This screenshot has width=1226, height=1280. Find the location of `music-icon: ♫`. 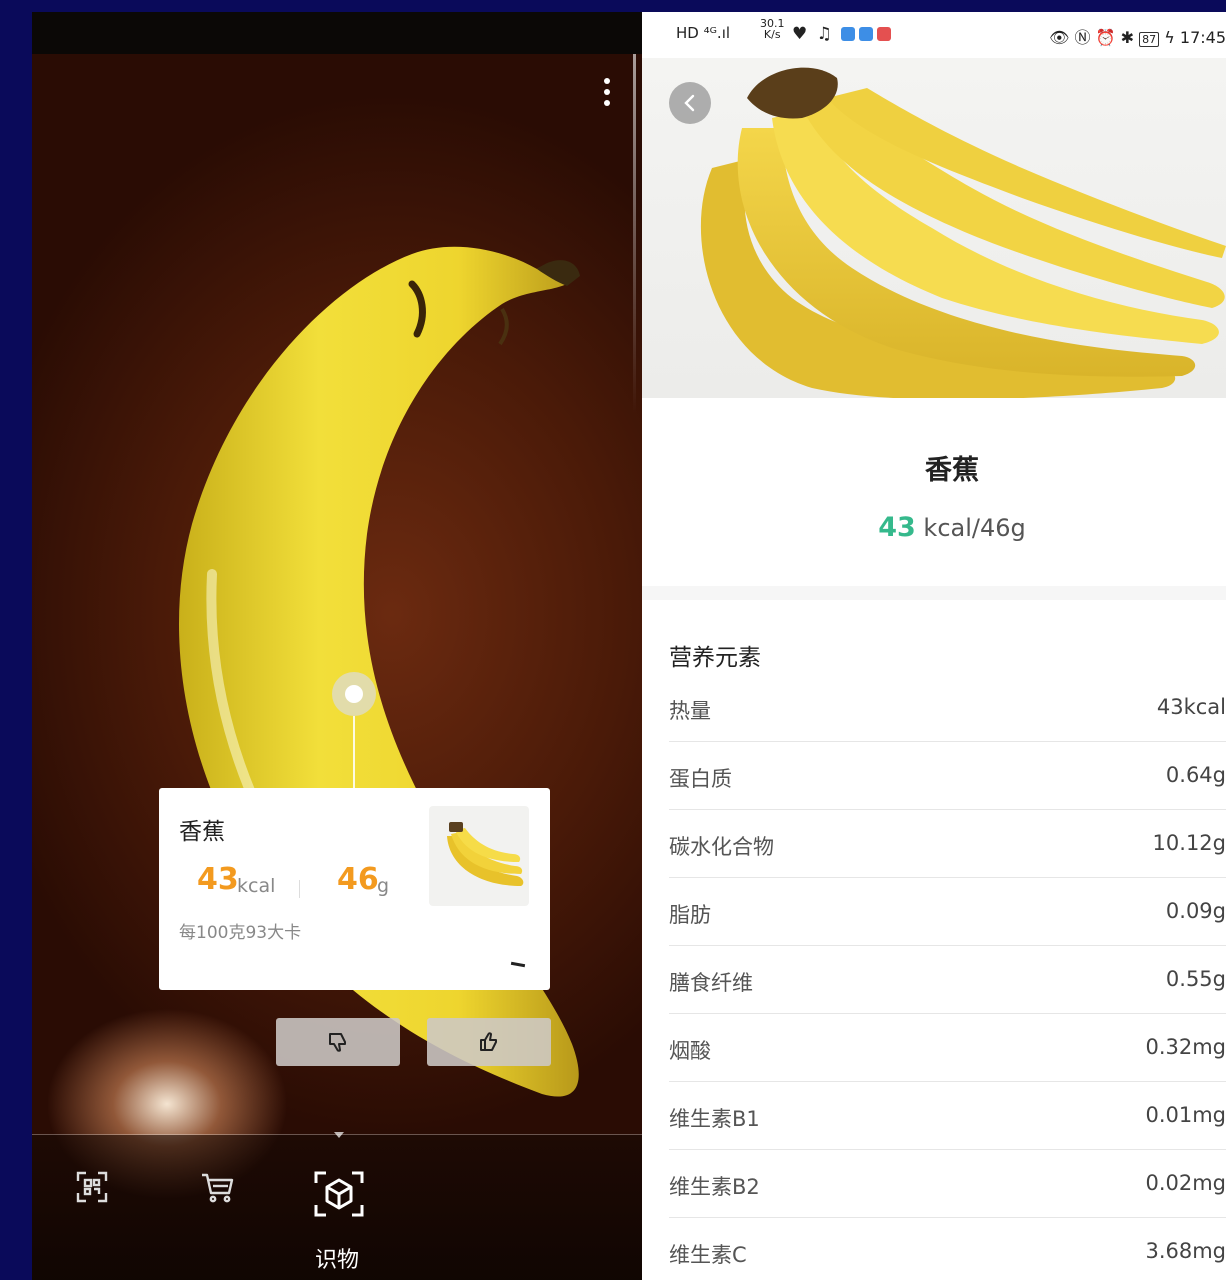

music-icon: ♫ is located at coordinates (825, 34).